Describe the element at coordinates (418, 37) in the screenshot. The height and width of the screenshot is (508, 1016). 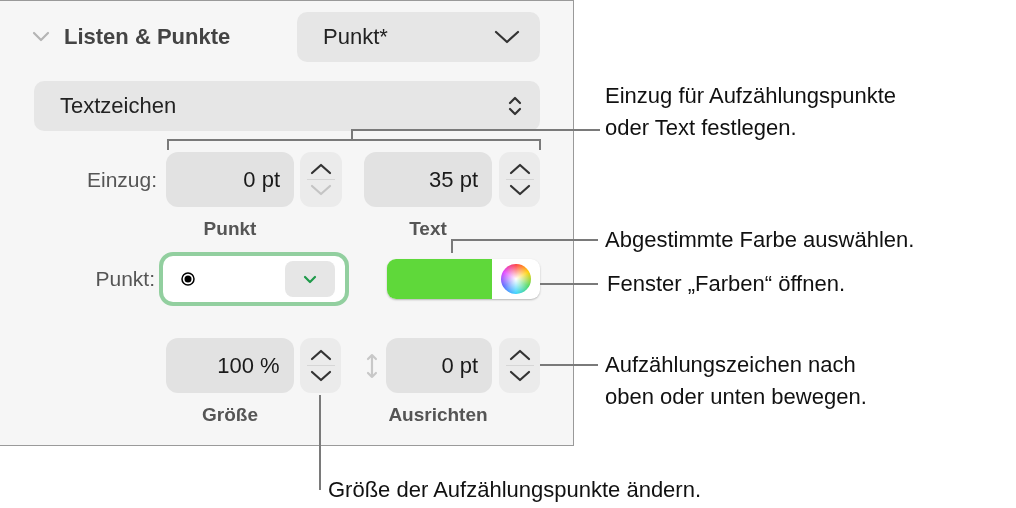
I see `style-popup: Punkt*` at that location.